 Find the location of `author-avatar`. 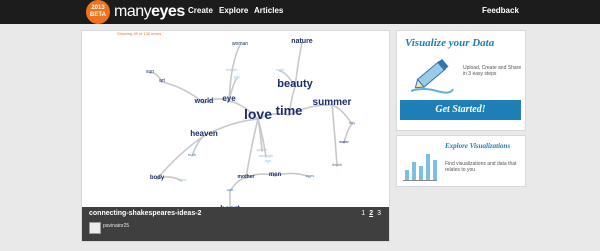

author-avatar is located at coordinates (95, 228).